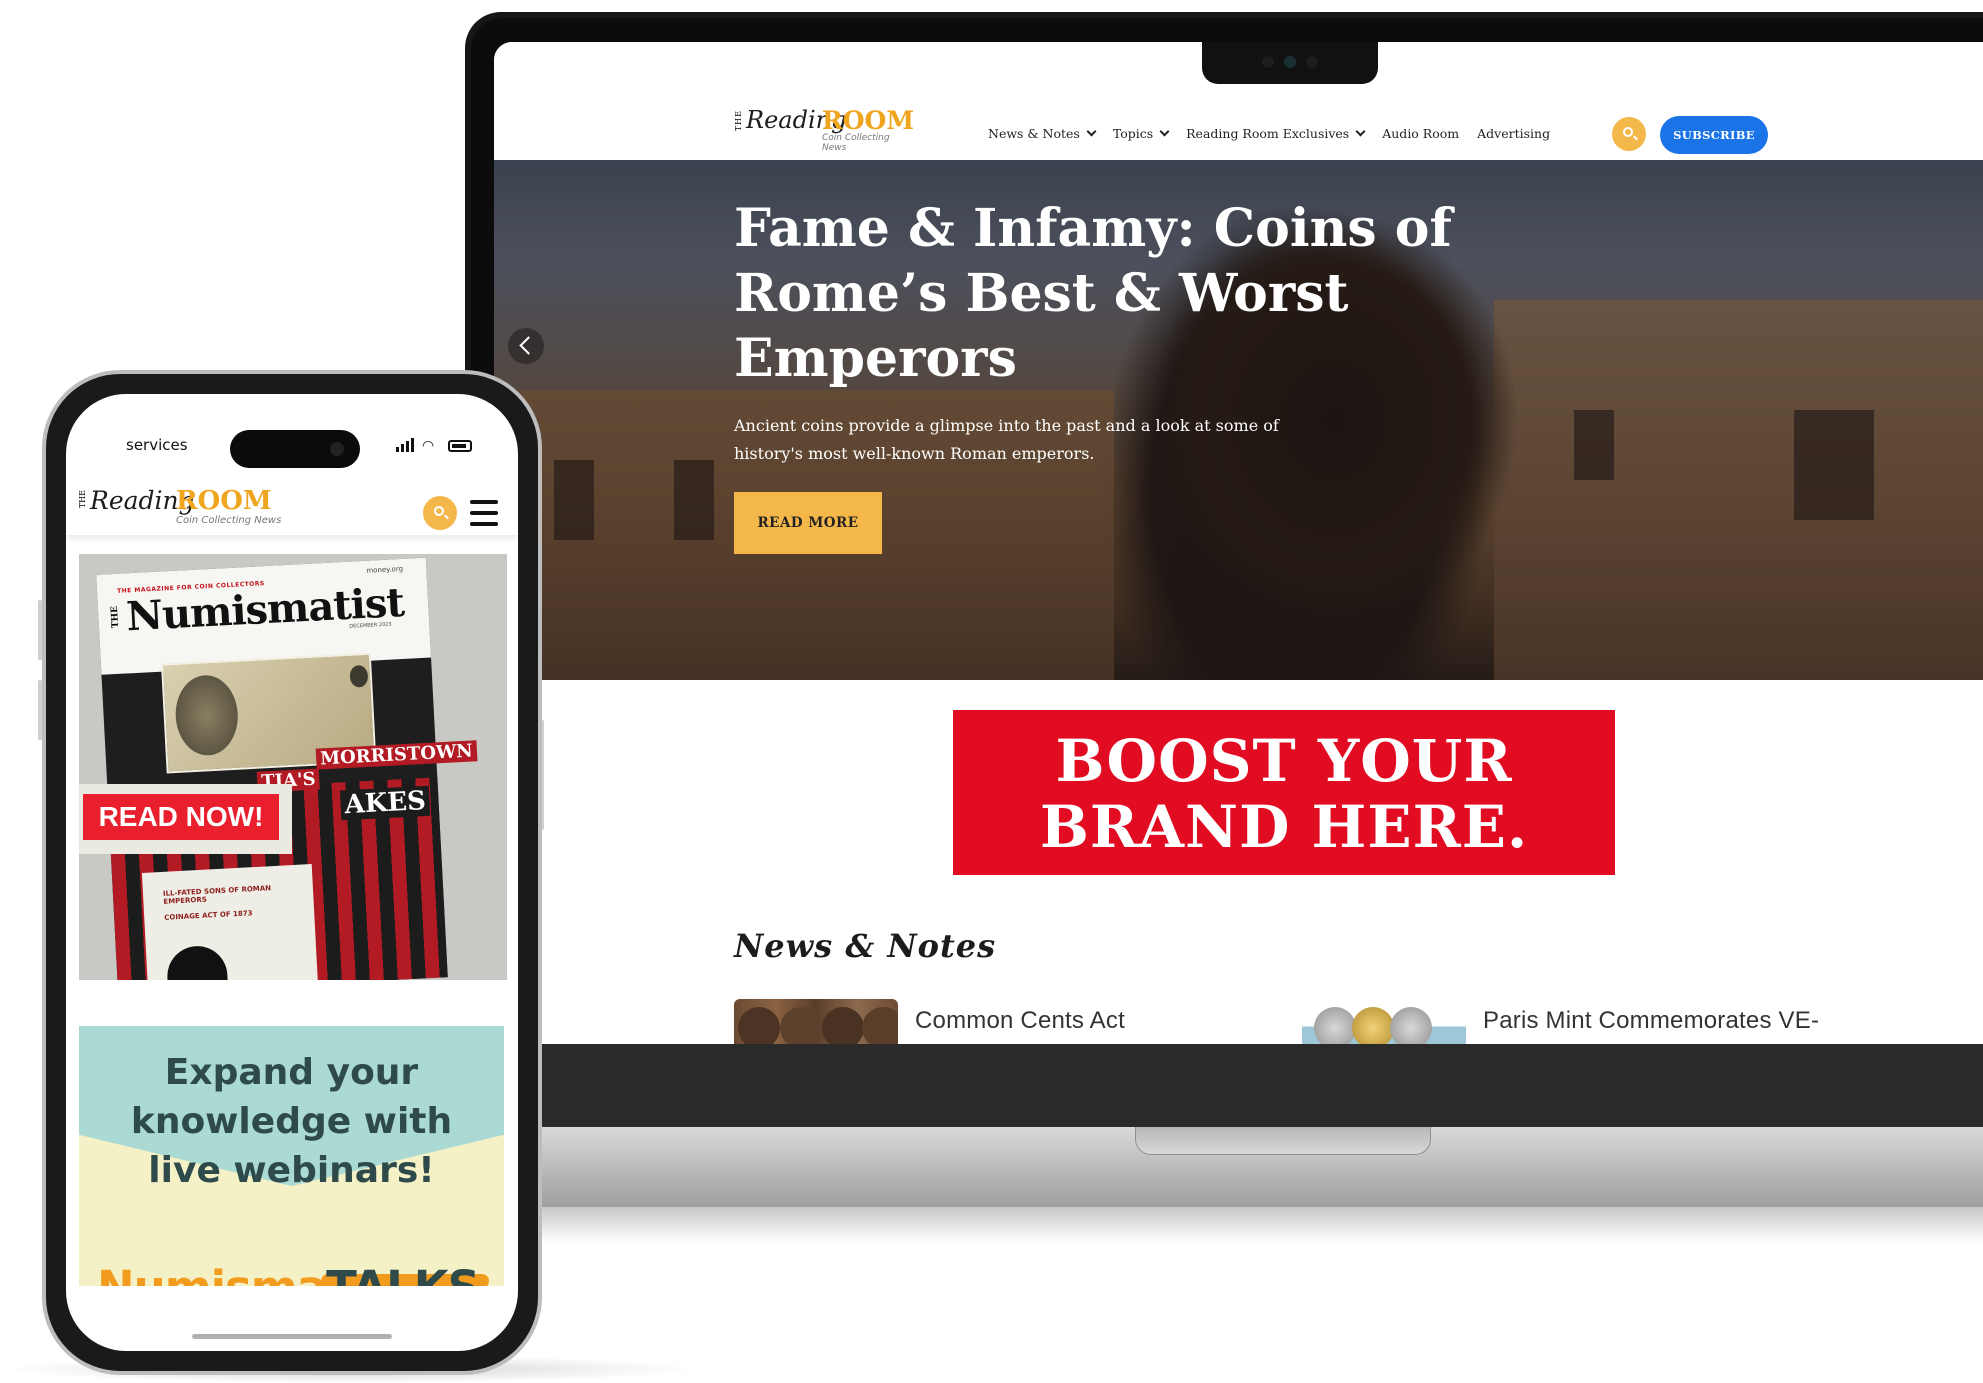 The height and width of the screenshot is (1383, 1983). I want to click on numismatalks-logo: NumismaTALKS, so click(288, 1273).